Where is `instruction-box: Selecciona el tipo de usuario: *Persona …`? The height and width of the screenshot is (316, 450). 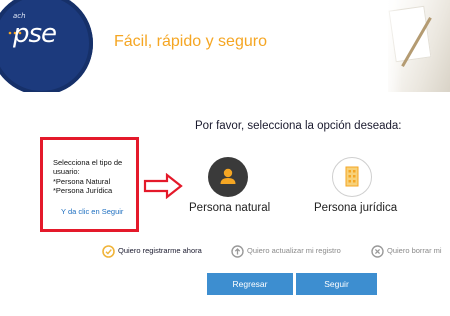
instruction-box: Selecciona el tipo de usuario: *Persona … is located at coordinates (89, 184).